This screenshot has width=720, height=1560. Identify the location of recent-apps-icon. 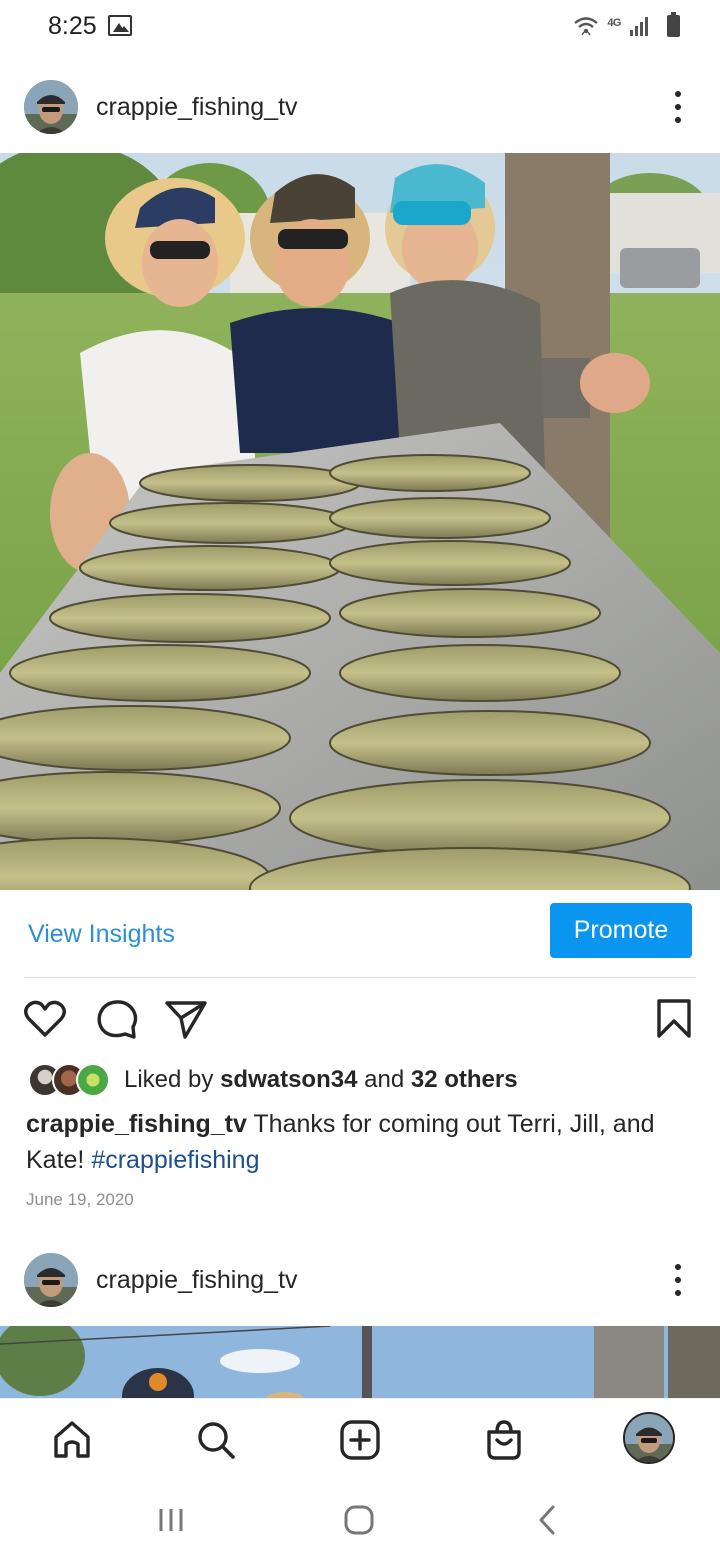
(171, 1520).